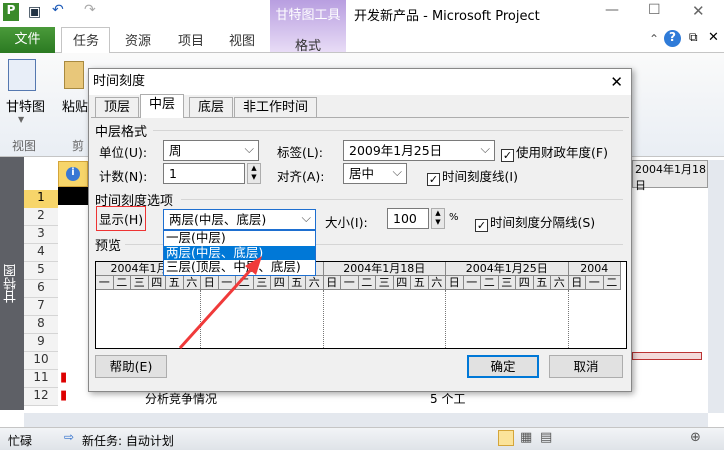  Describe the element at coordinates (388, 130) in the screenshot. I see `divider` at that location.